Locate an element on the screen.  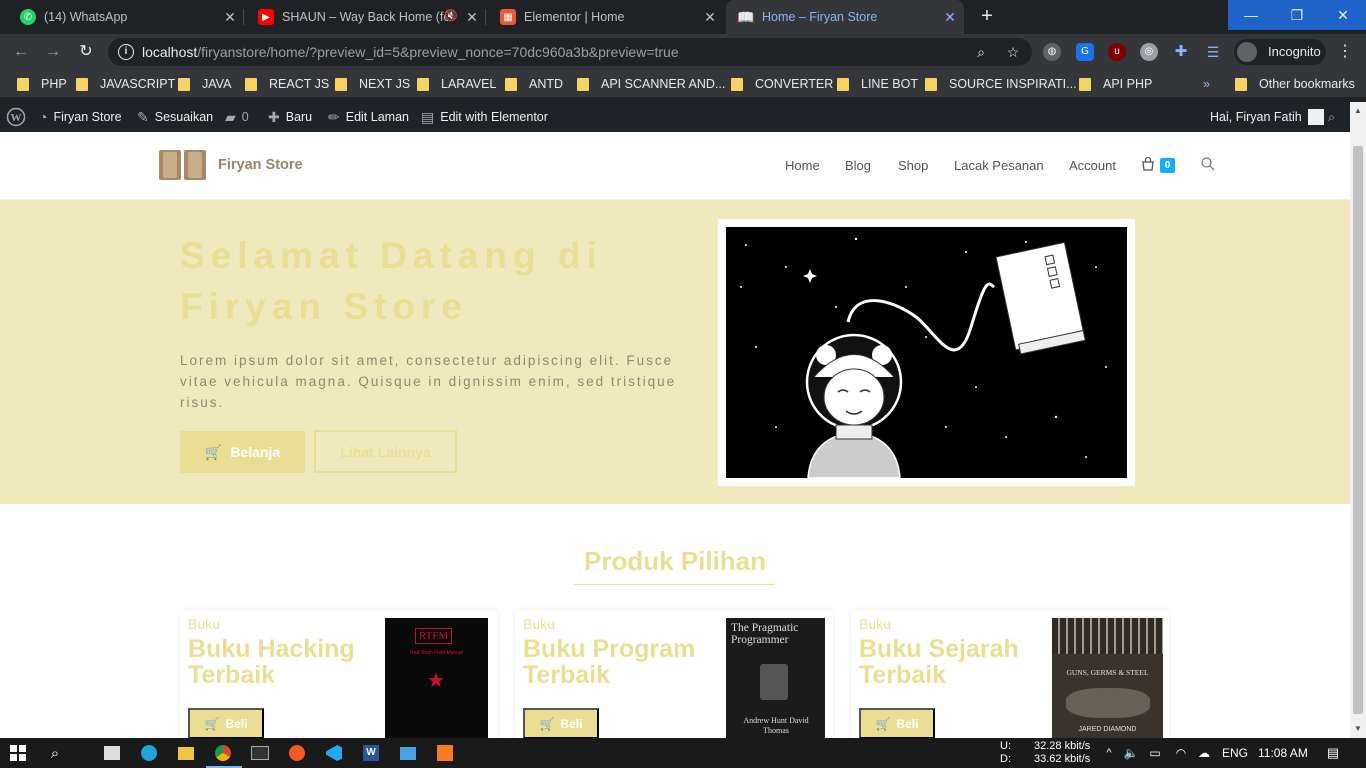
file-explorer-icon is located at coordinates (186, 753).